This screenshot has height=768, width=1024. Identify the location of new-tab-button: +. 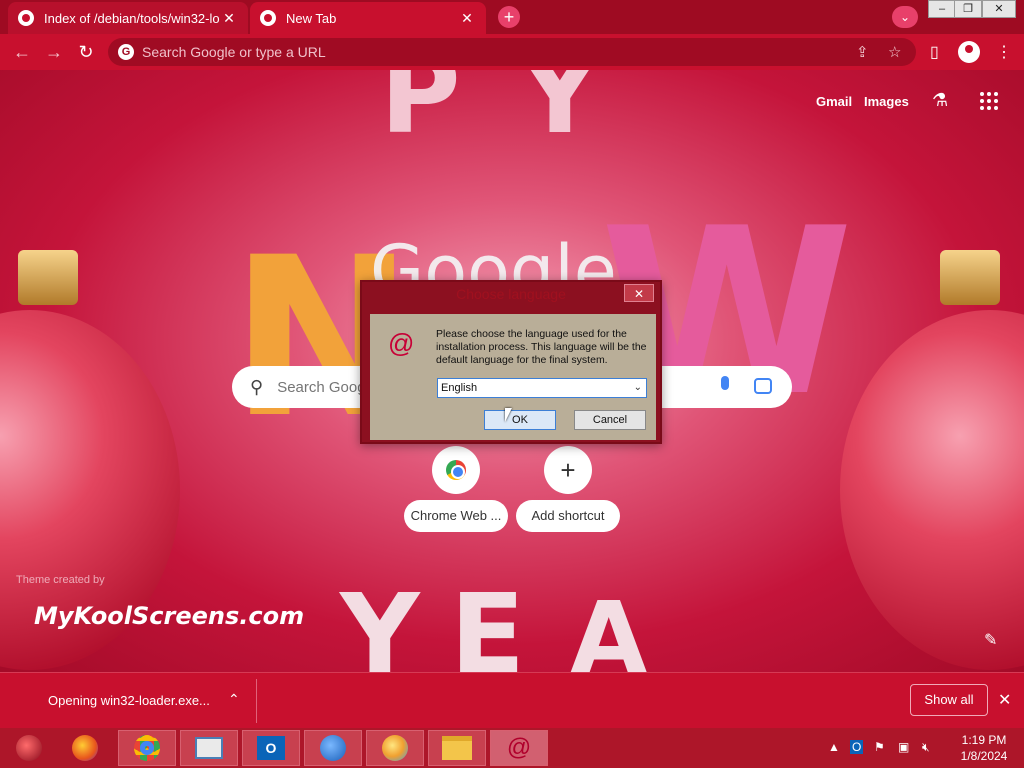
(509, 17).